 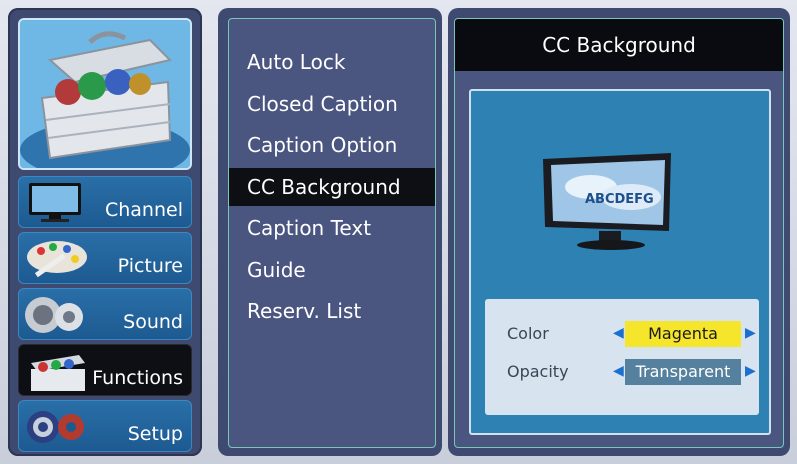 What do you see at coordinates (153, 322) in the screenshot?
I see `sidebar-item-label: Sound` at bounding box center [153, 322].